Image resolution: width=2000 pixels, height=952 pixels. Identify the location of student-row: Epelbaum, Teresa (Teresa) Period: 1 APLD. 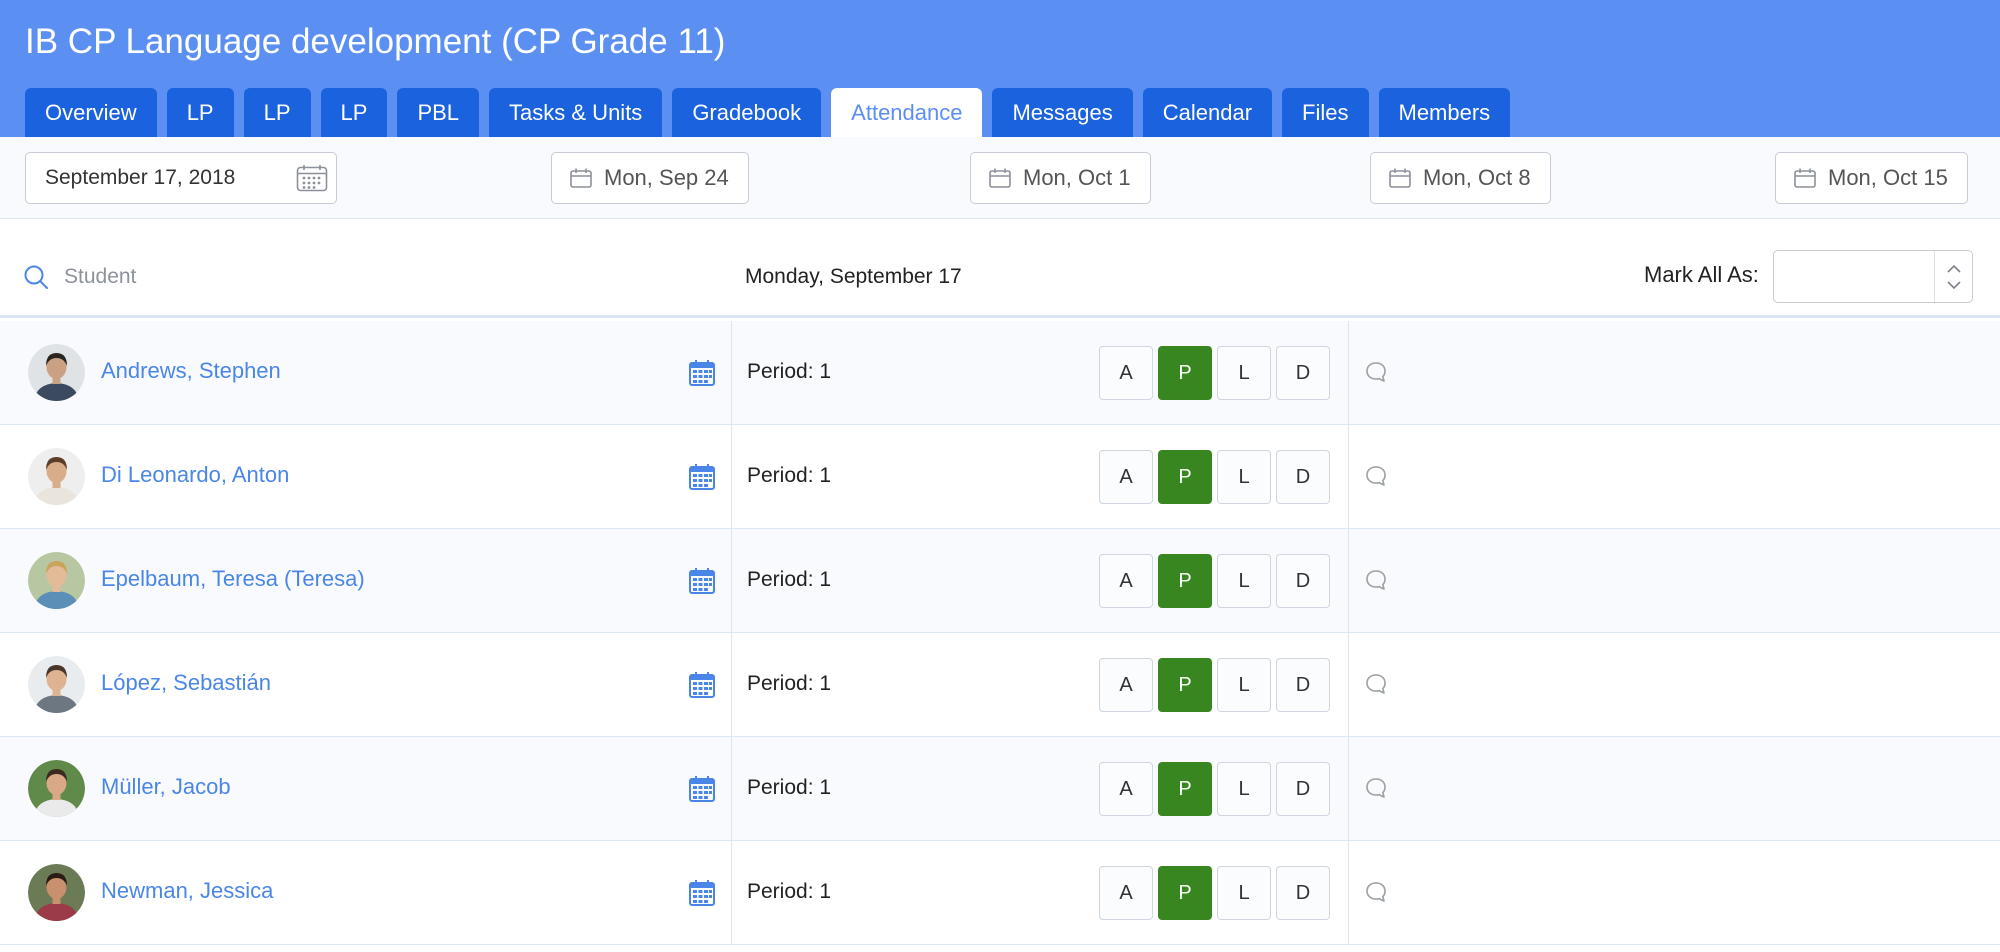
(1000, 581).